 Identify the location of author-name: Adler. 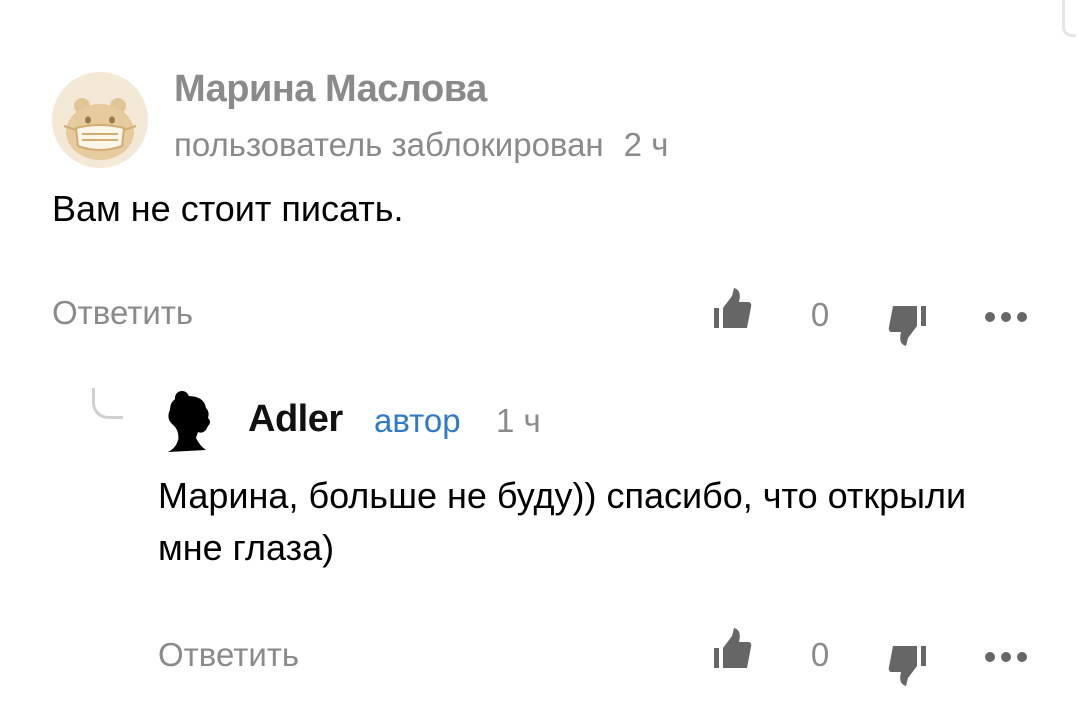
(295, 419).